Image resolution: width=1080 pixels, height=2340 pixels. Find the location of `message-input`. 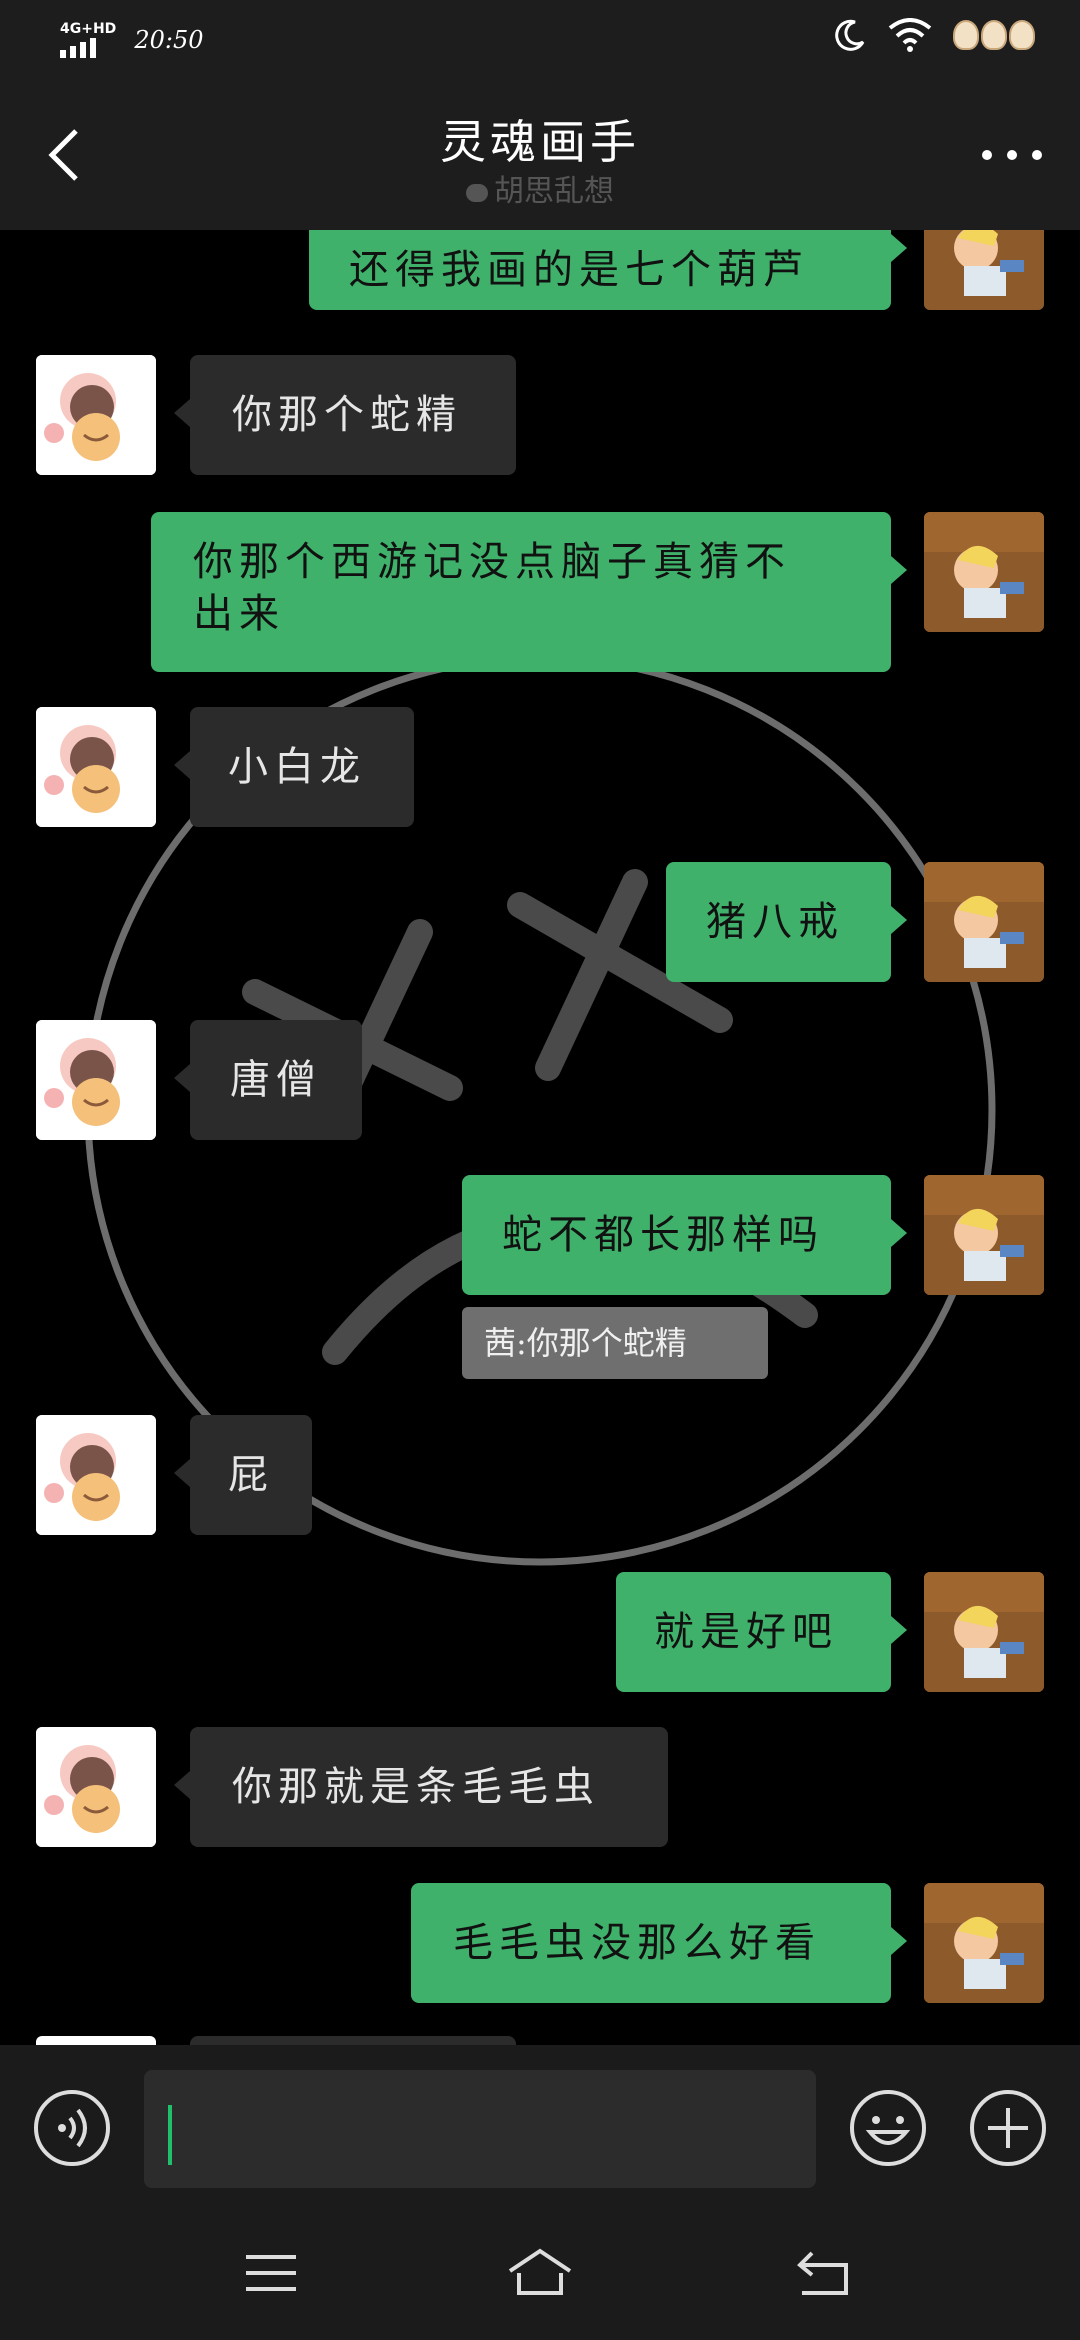

message-input is located at coordinates (480, 2129).